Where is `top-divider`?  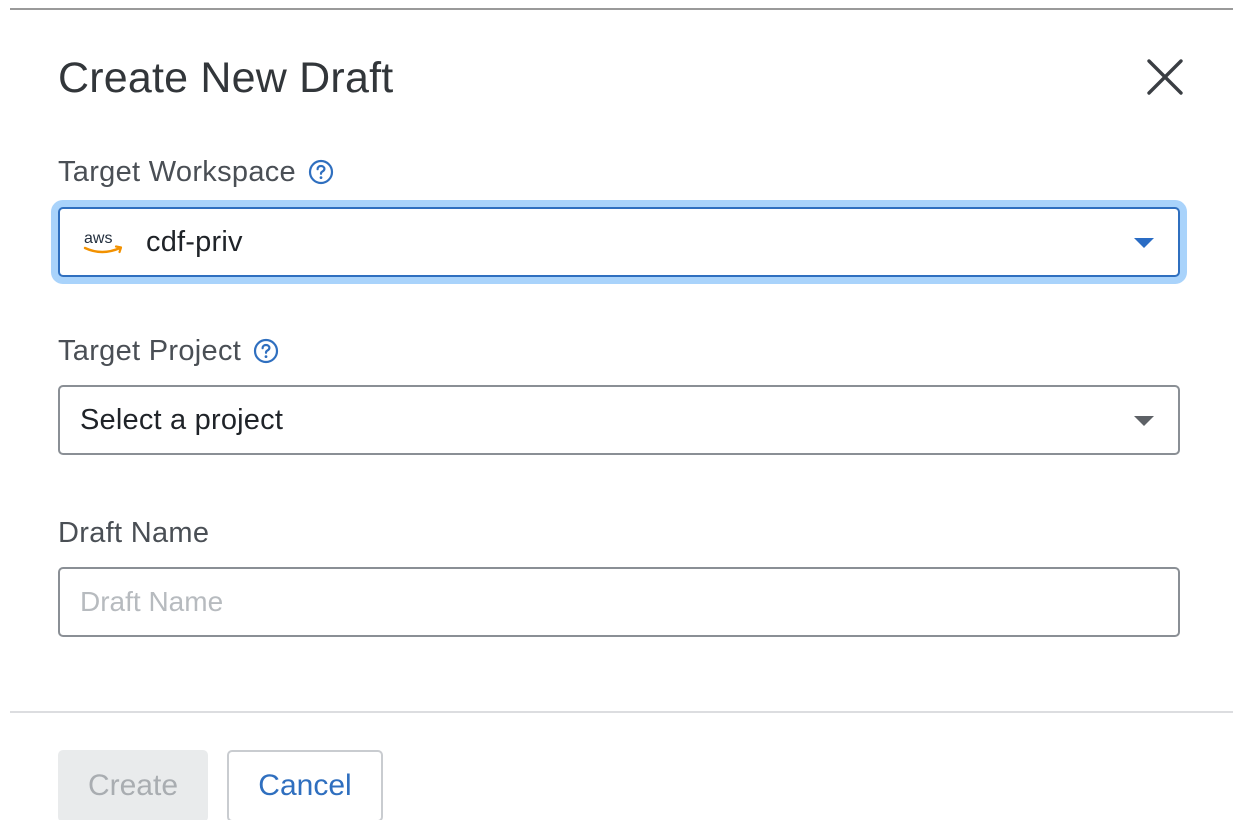 top-divider is located at coordinates (621, 9).